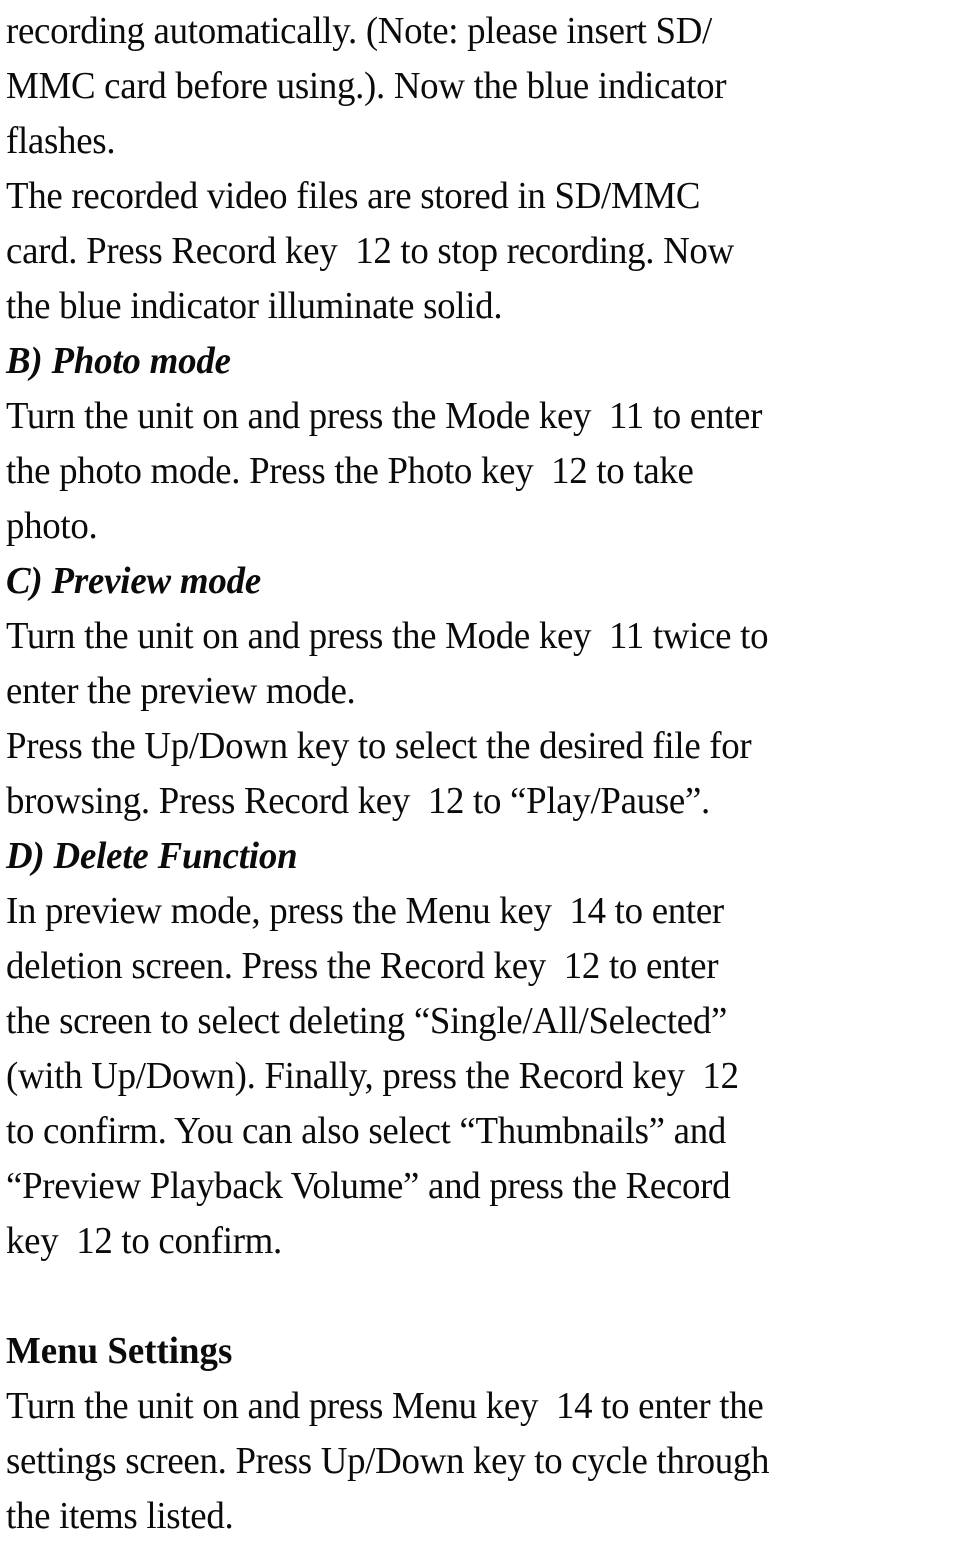  What do you see at coordinates (181, 691) in the screenshot?
I see `text-line: enter the preview mode.` at bounding box center [181, 691].